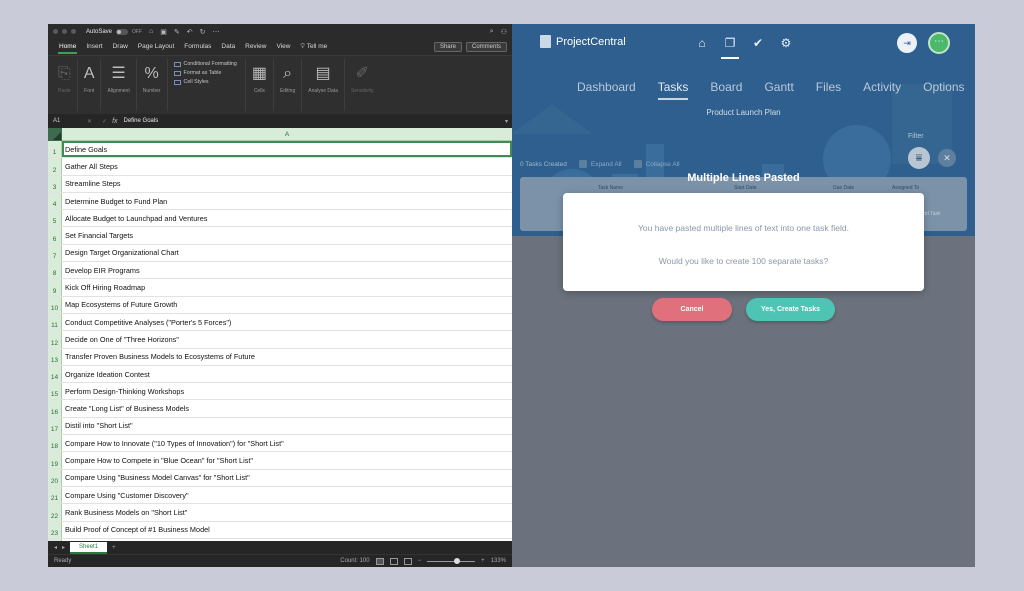 The width and height of the screenshot is (1024, 591). What do you see at coordinates (287, 339) in the screenshot?
I see `cell: Decide on One of "Three Horizons"` at bounding box center [287, 339].